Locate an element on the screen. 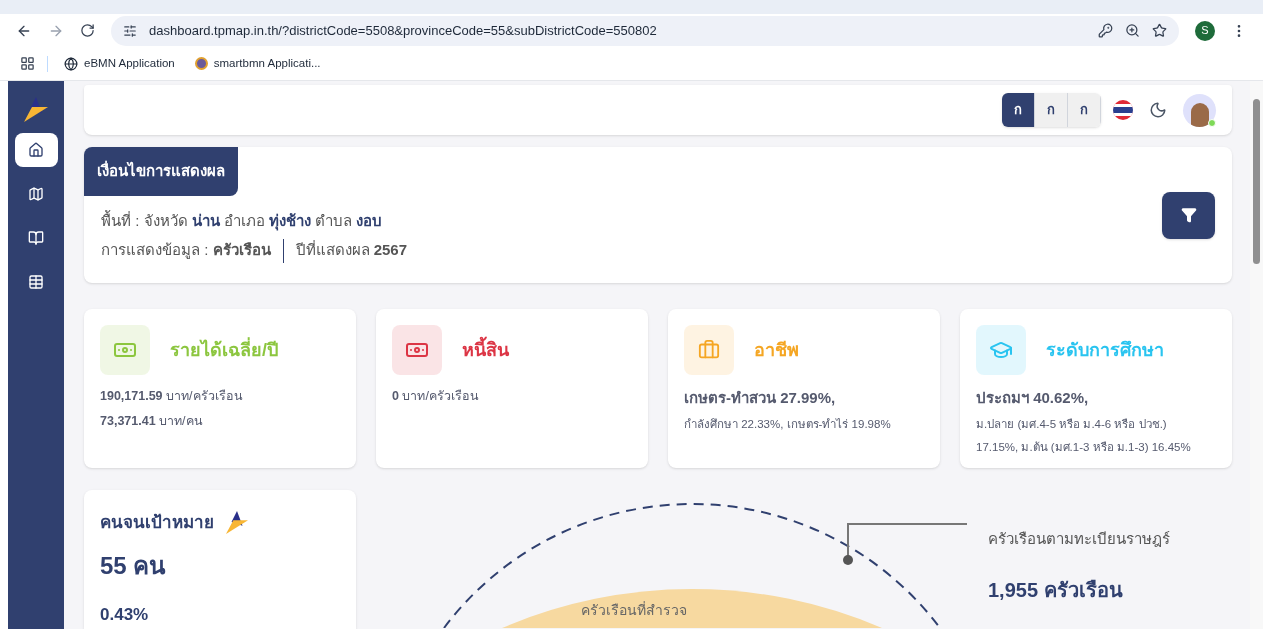  filter-title: เงื่อนไขการแสดงผล is located at coordinates (161, 171).